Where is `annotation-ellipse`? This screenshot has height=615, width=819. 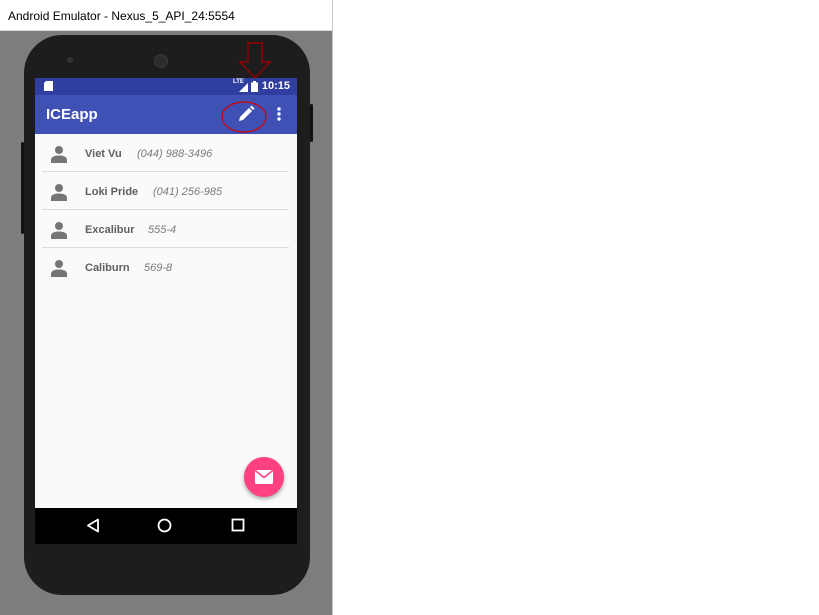
annotation-ellipse is located at coordinates (244, 117).